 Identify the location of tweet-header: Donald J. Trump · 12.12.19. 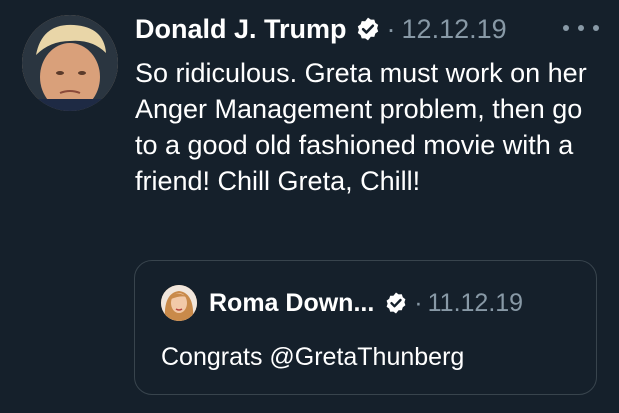
(321, 29).